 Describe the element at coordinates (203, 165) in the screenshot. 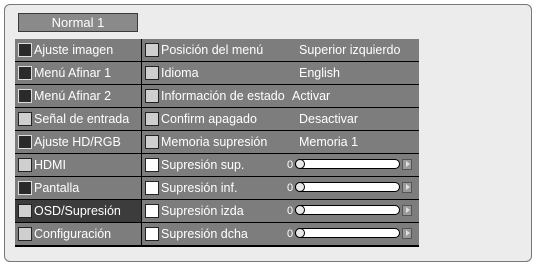

I see `setting-label: Supresión sup.` at that location.